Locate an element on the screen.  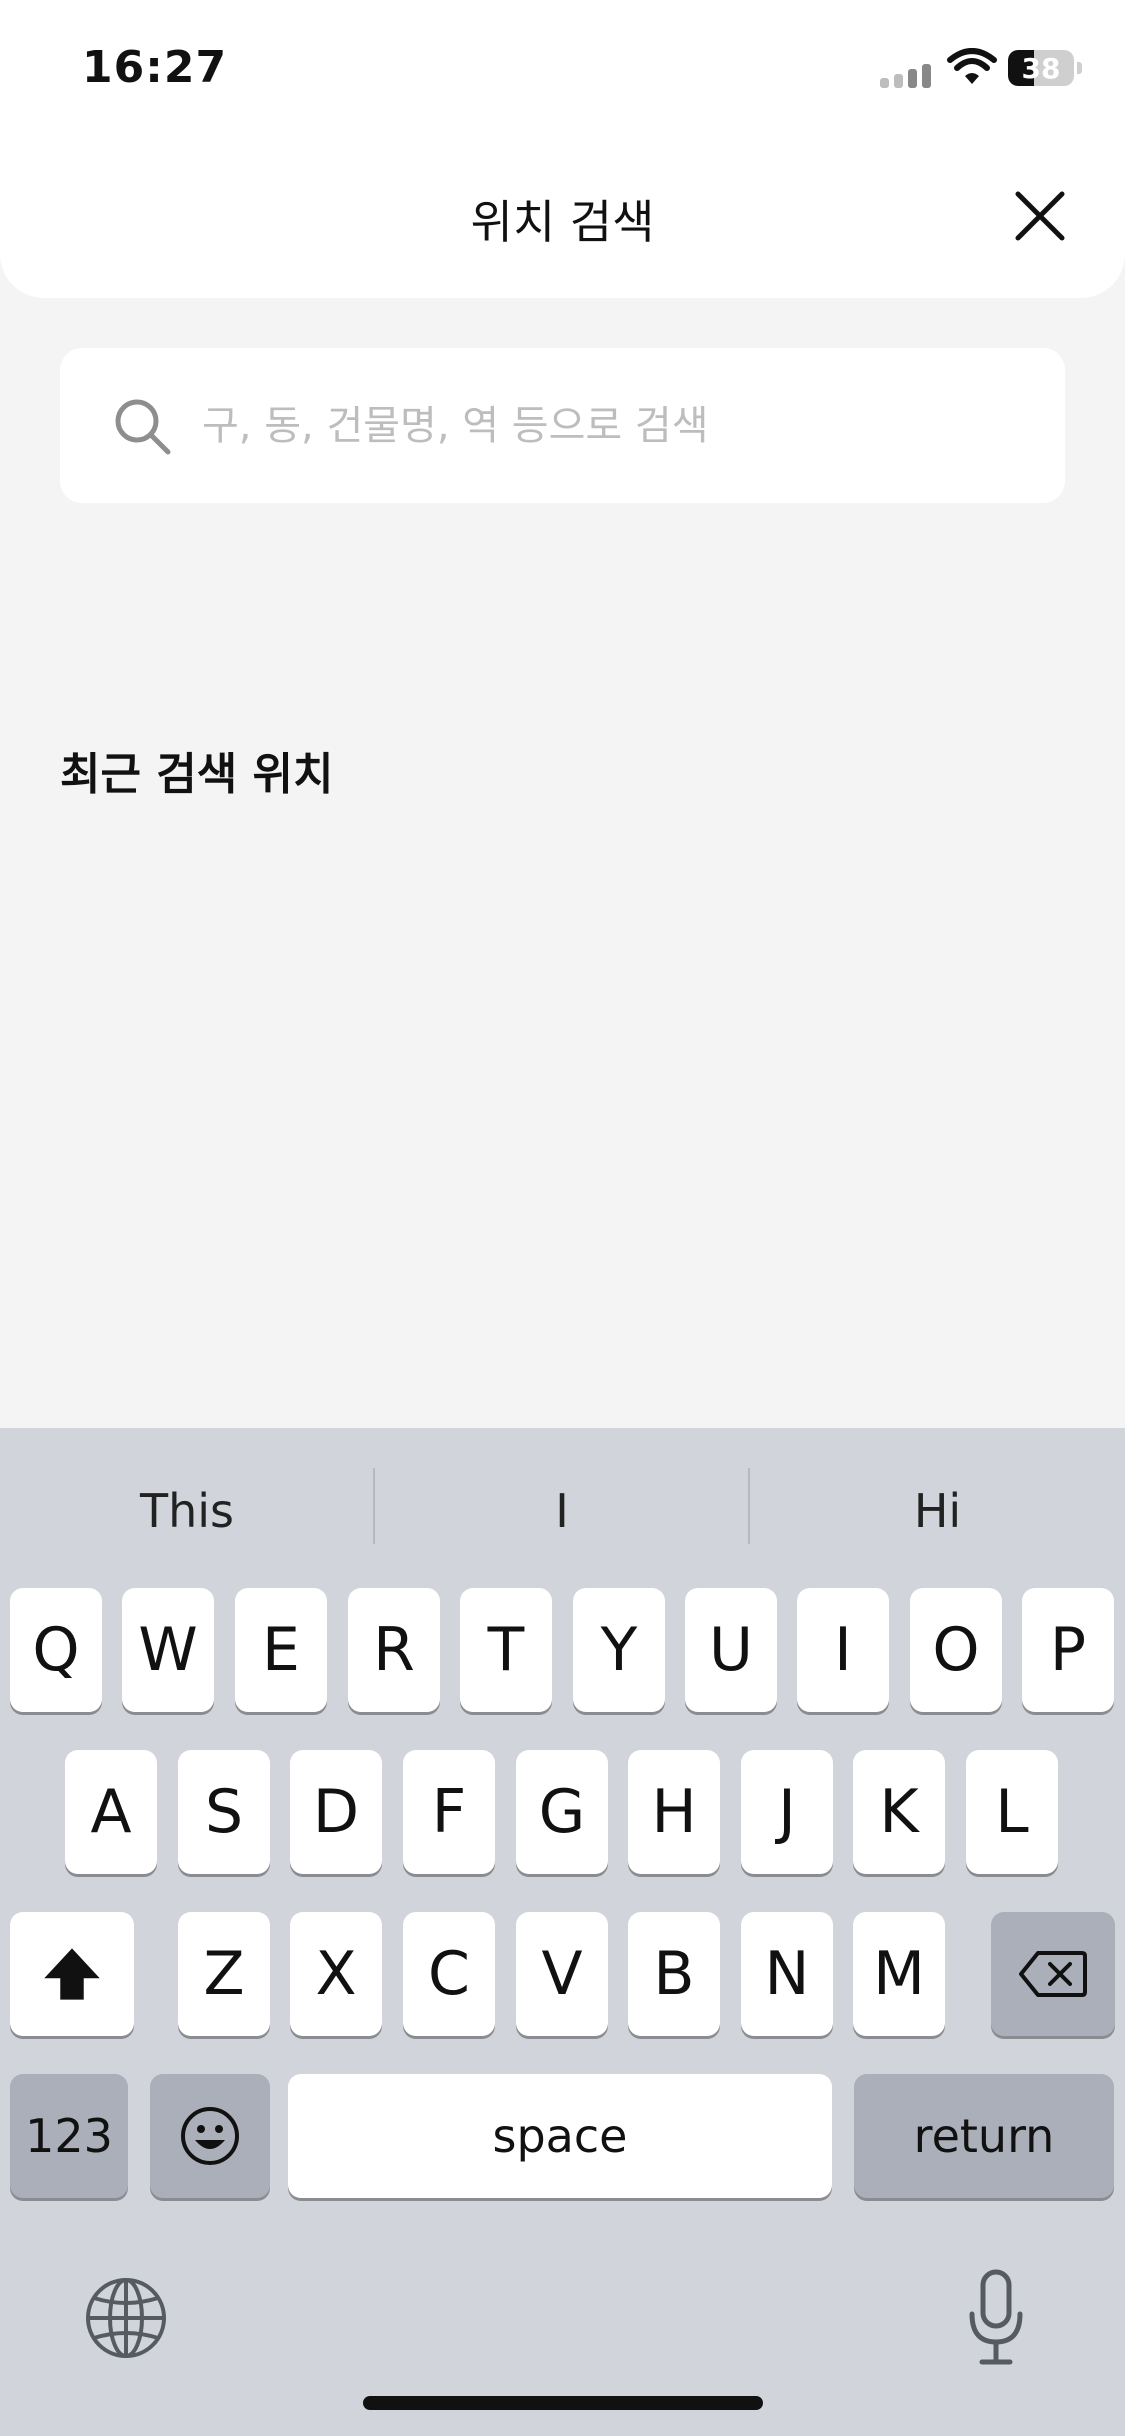
shift-icon is located at coordinates (72, 1974).